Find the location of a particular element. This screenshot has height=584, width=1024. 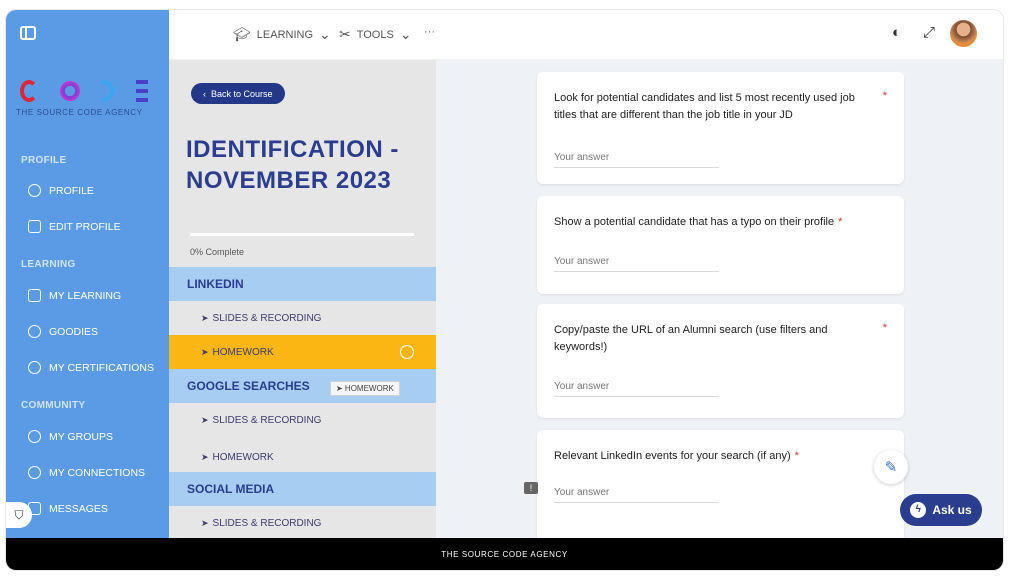

graduation-cap-icon: 🎓︎ is located at coordinates (242, 34).